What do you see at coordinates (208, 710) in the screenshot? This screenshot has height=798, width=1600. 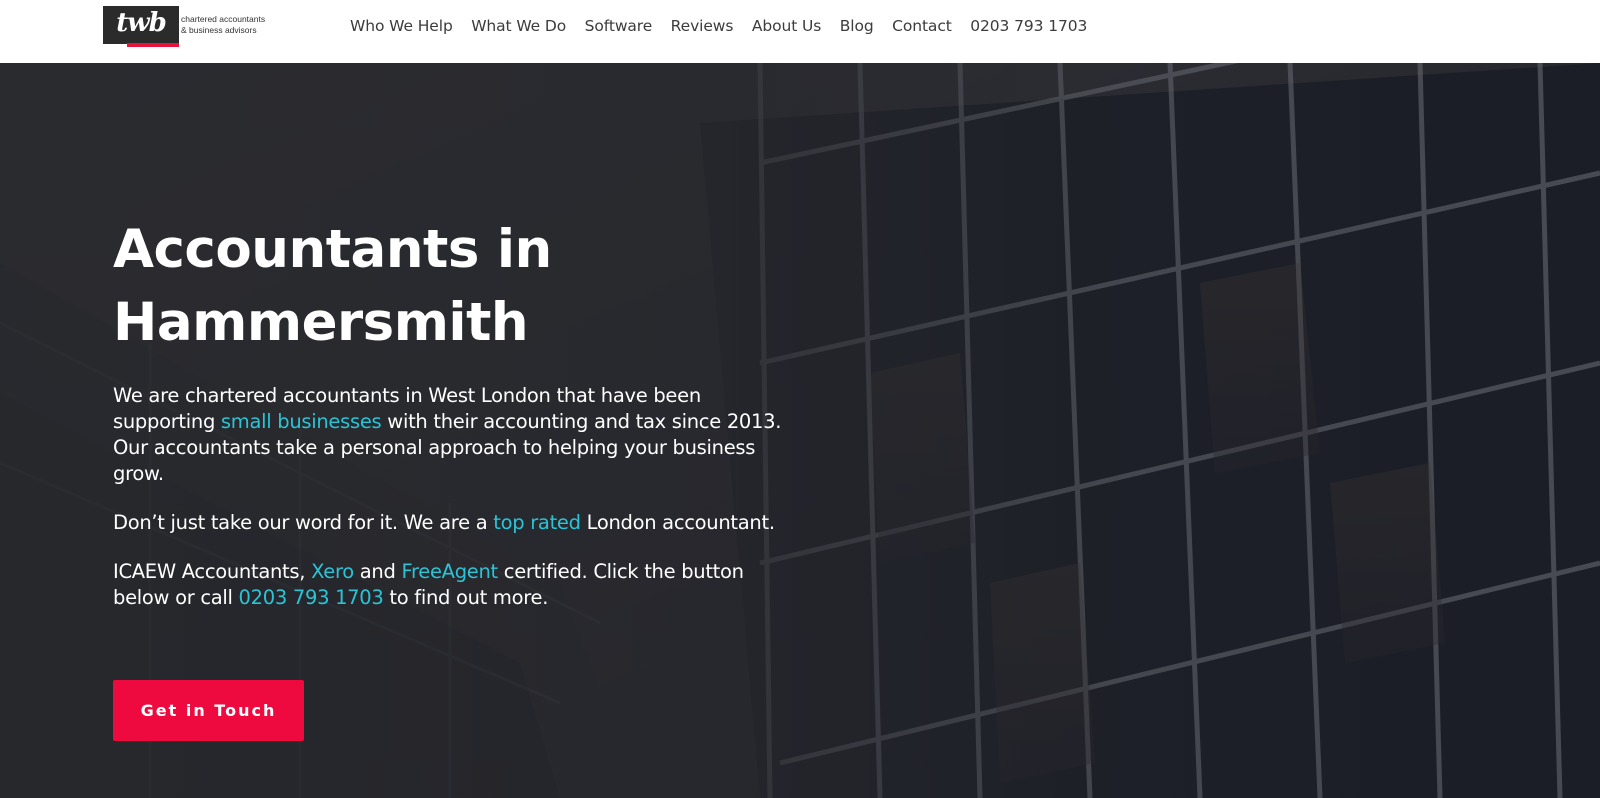 I see `get-in-touch-button: Get in Touch` at bounding box center [208, 710].